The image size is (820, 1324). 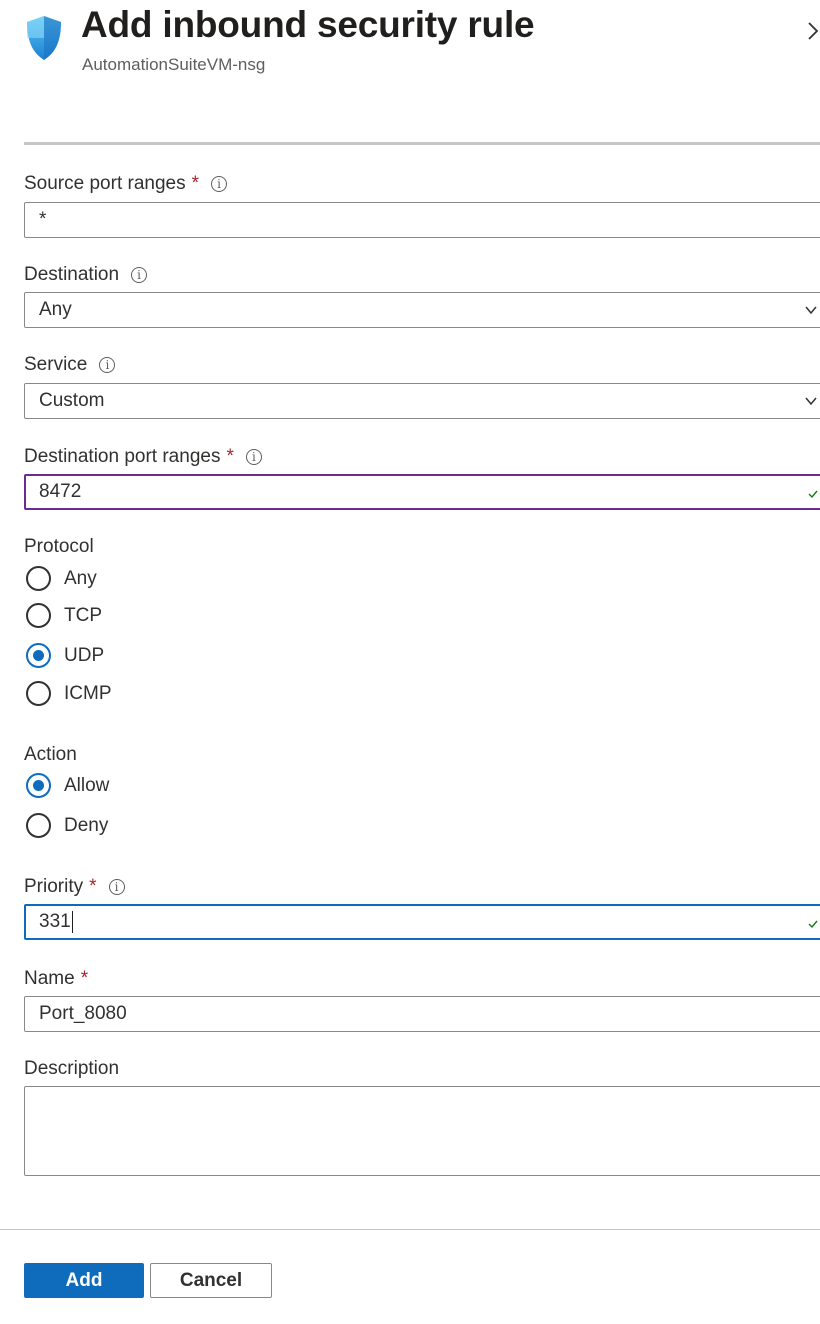 I want to click on priority-label-text: Priority, so click(x=54, y=886).